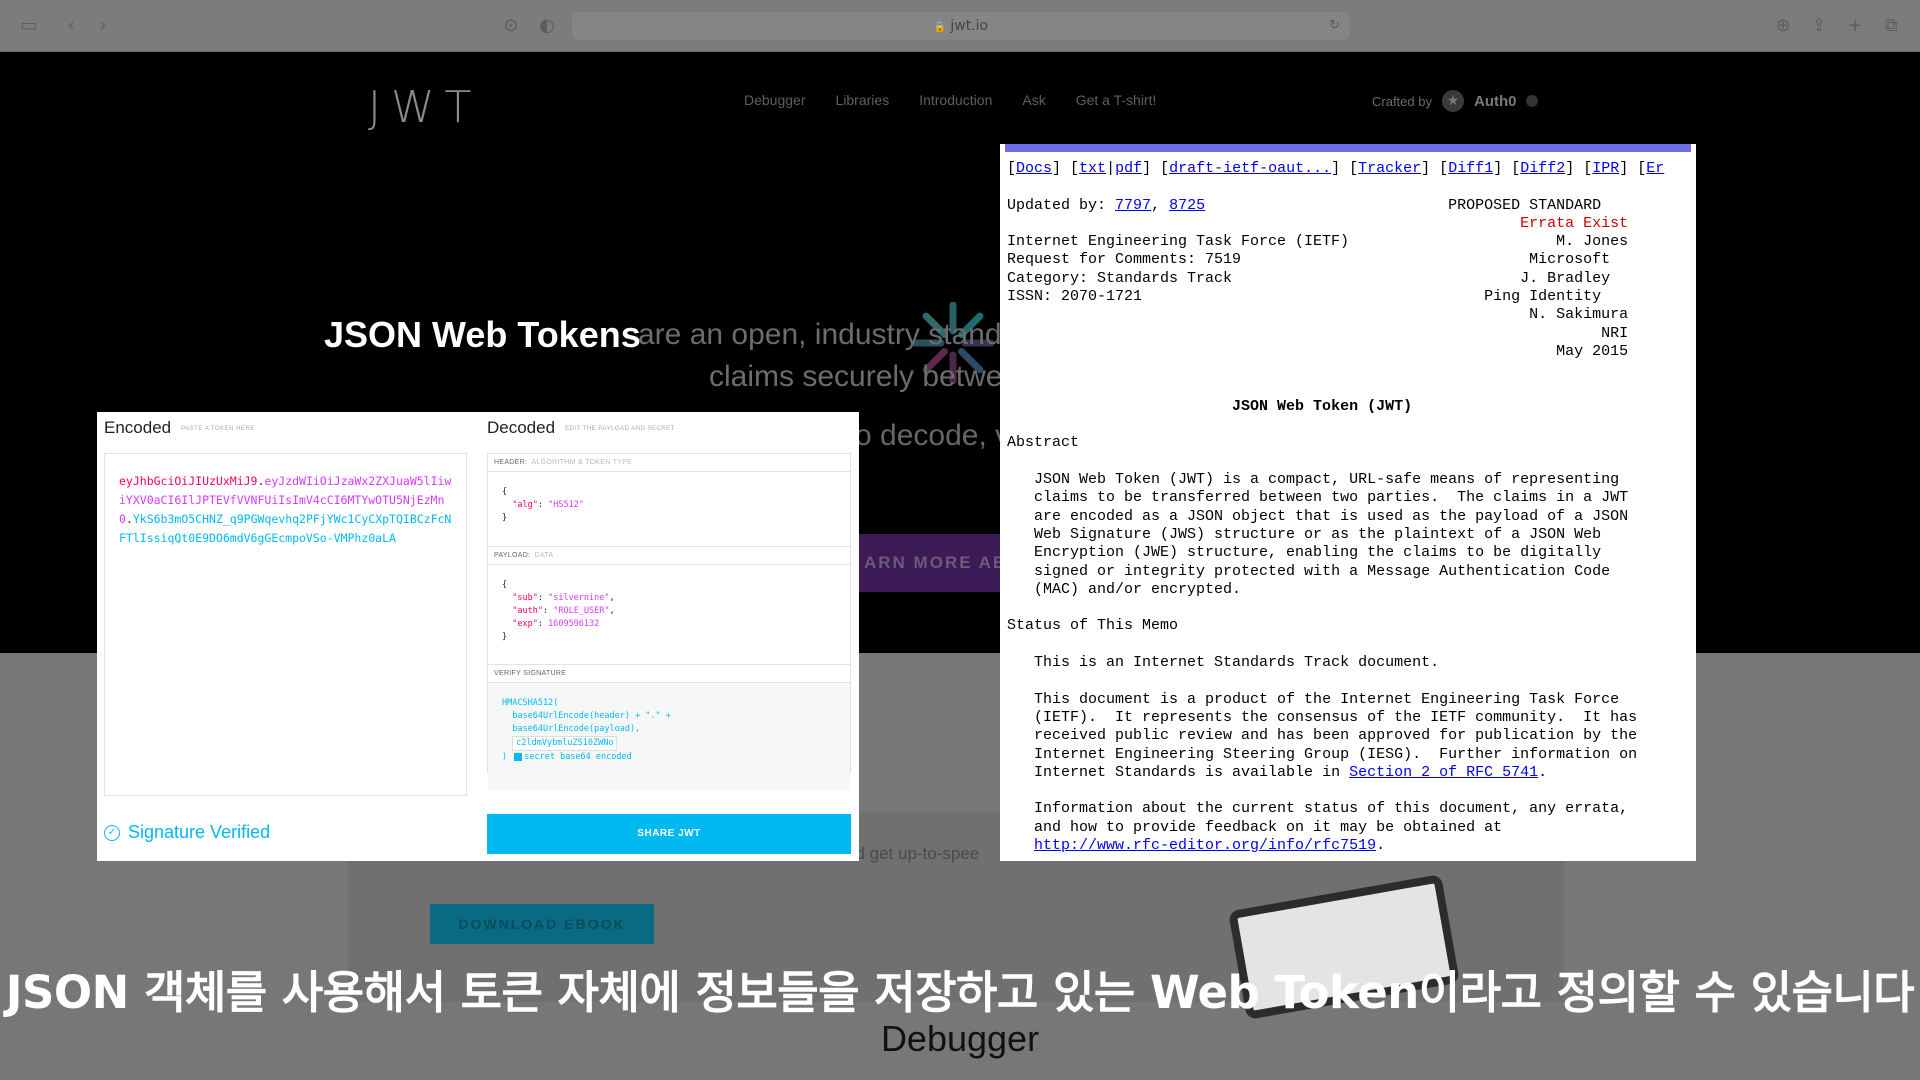 The height and width of the screenshot is (1080, 1920). What do you see at coordinates (1655, 168) in the screenshot?
I see `link-errata: Er` at bounding box center [1655, 168].